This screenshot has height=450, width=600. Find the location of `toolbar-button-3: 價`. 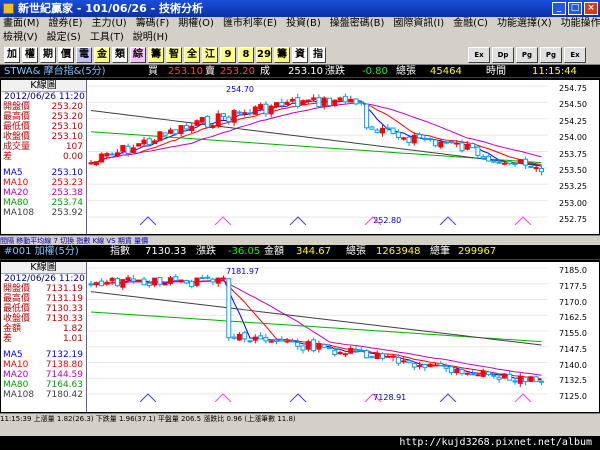

toolbar-button-3: 價 is located at coordinates (66, 55).